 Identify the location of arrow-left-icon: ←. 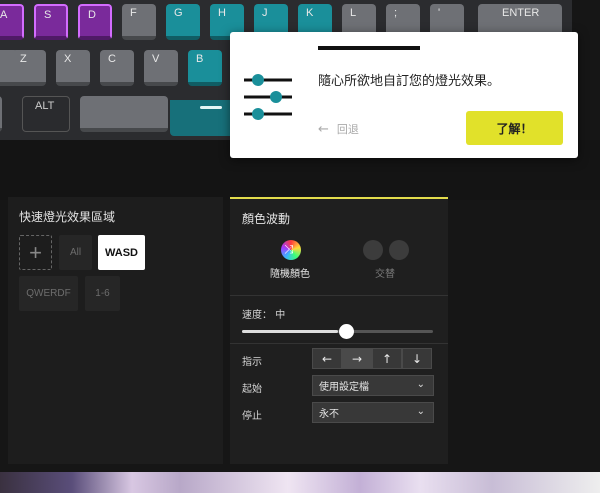
(323, 129).